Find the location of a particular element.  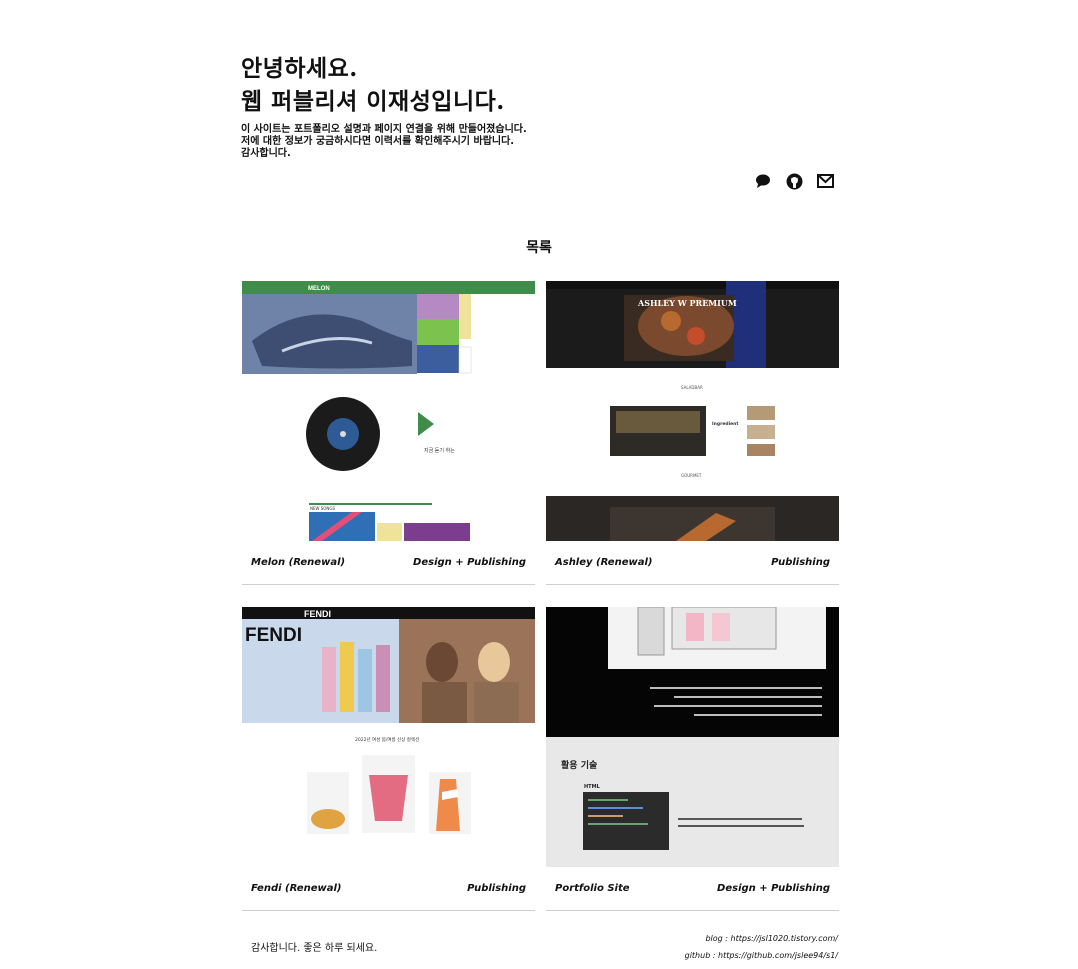

card-caption: Fendi (Renewal) Publishing is located at coordinates (388, 889).